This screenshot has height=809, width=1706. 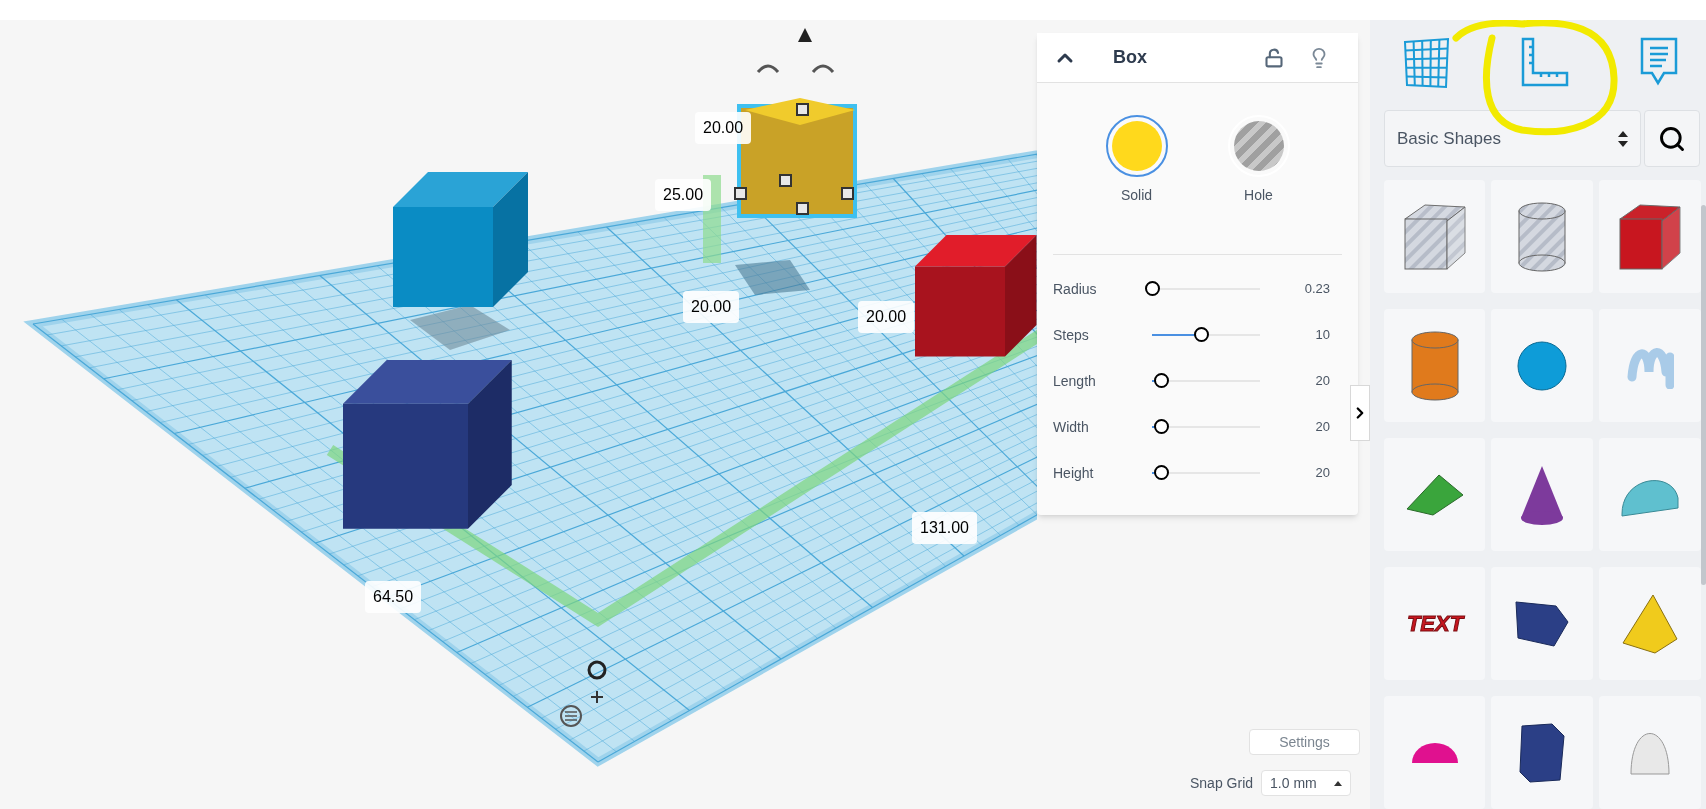 What do you see at coordinates (944, 528) in the screenshot?
I see `dimension-label: 131.00` at bounding box center [944, 528].